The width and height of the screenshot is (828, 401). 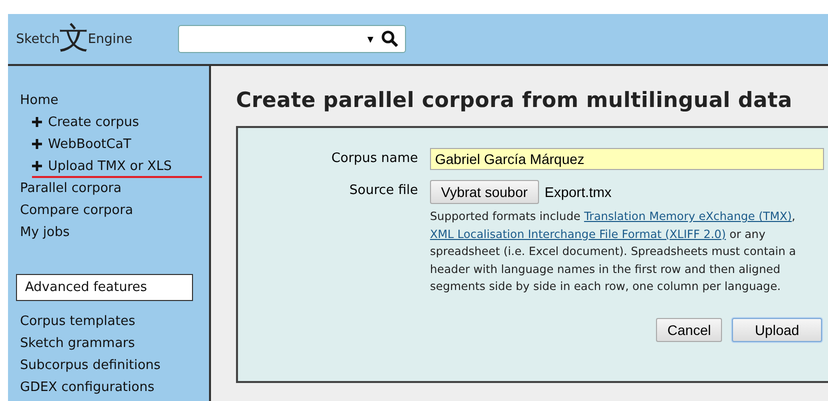 I want to click on nav-link: Subcorpus definitions, so click(x=90, y=366).